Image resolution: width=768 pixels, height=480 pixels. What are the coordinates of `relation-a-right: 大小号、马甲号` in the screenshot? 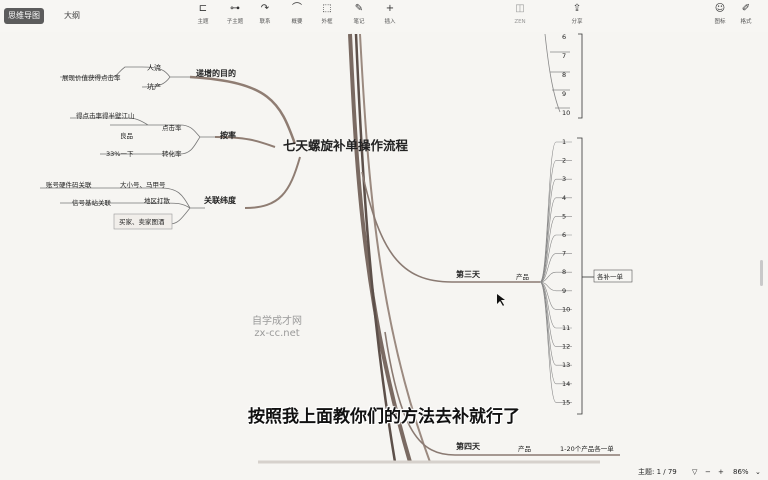 It's located at (143, 184).